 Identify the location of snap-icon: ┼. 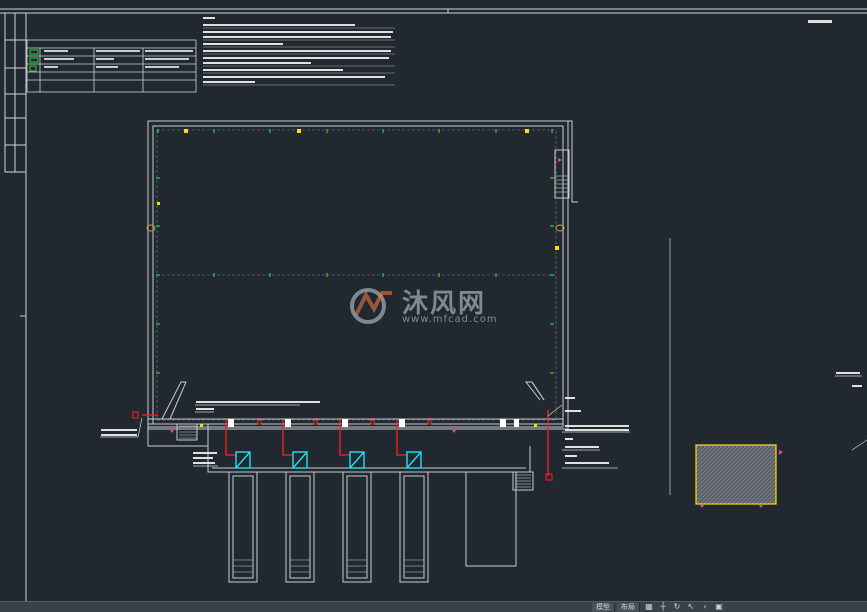
(663, 607).